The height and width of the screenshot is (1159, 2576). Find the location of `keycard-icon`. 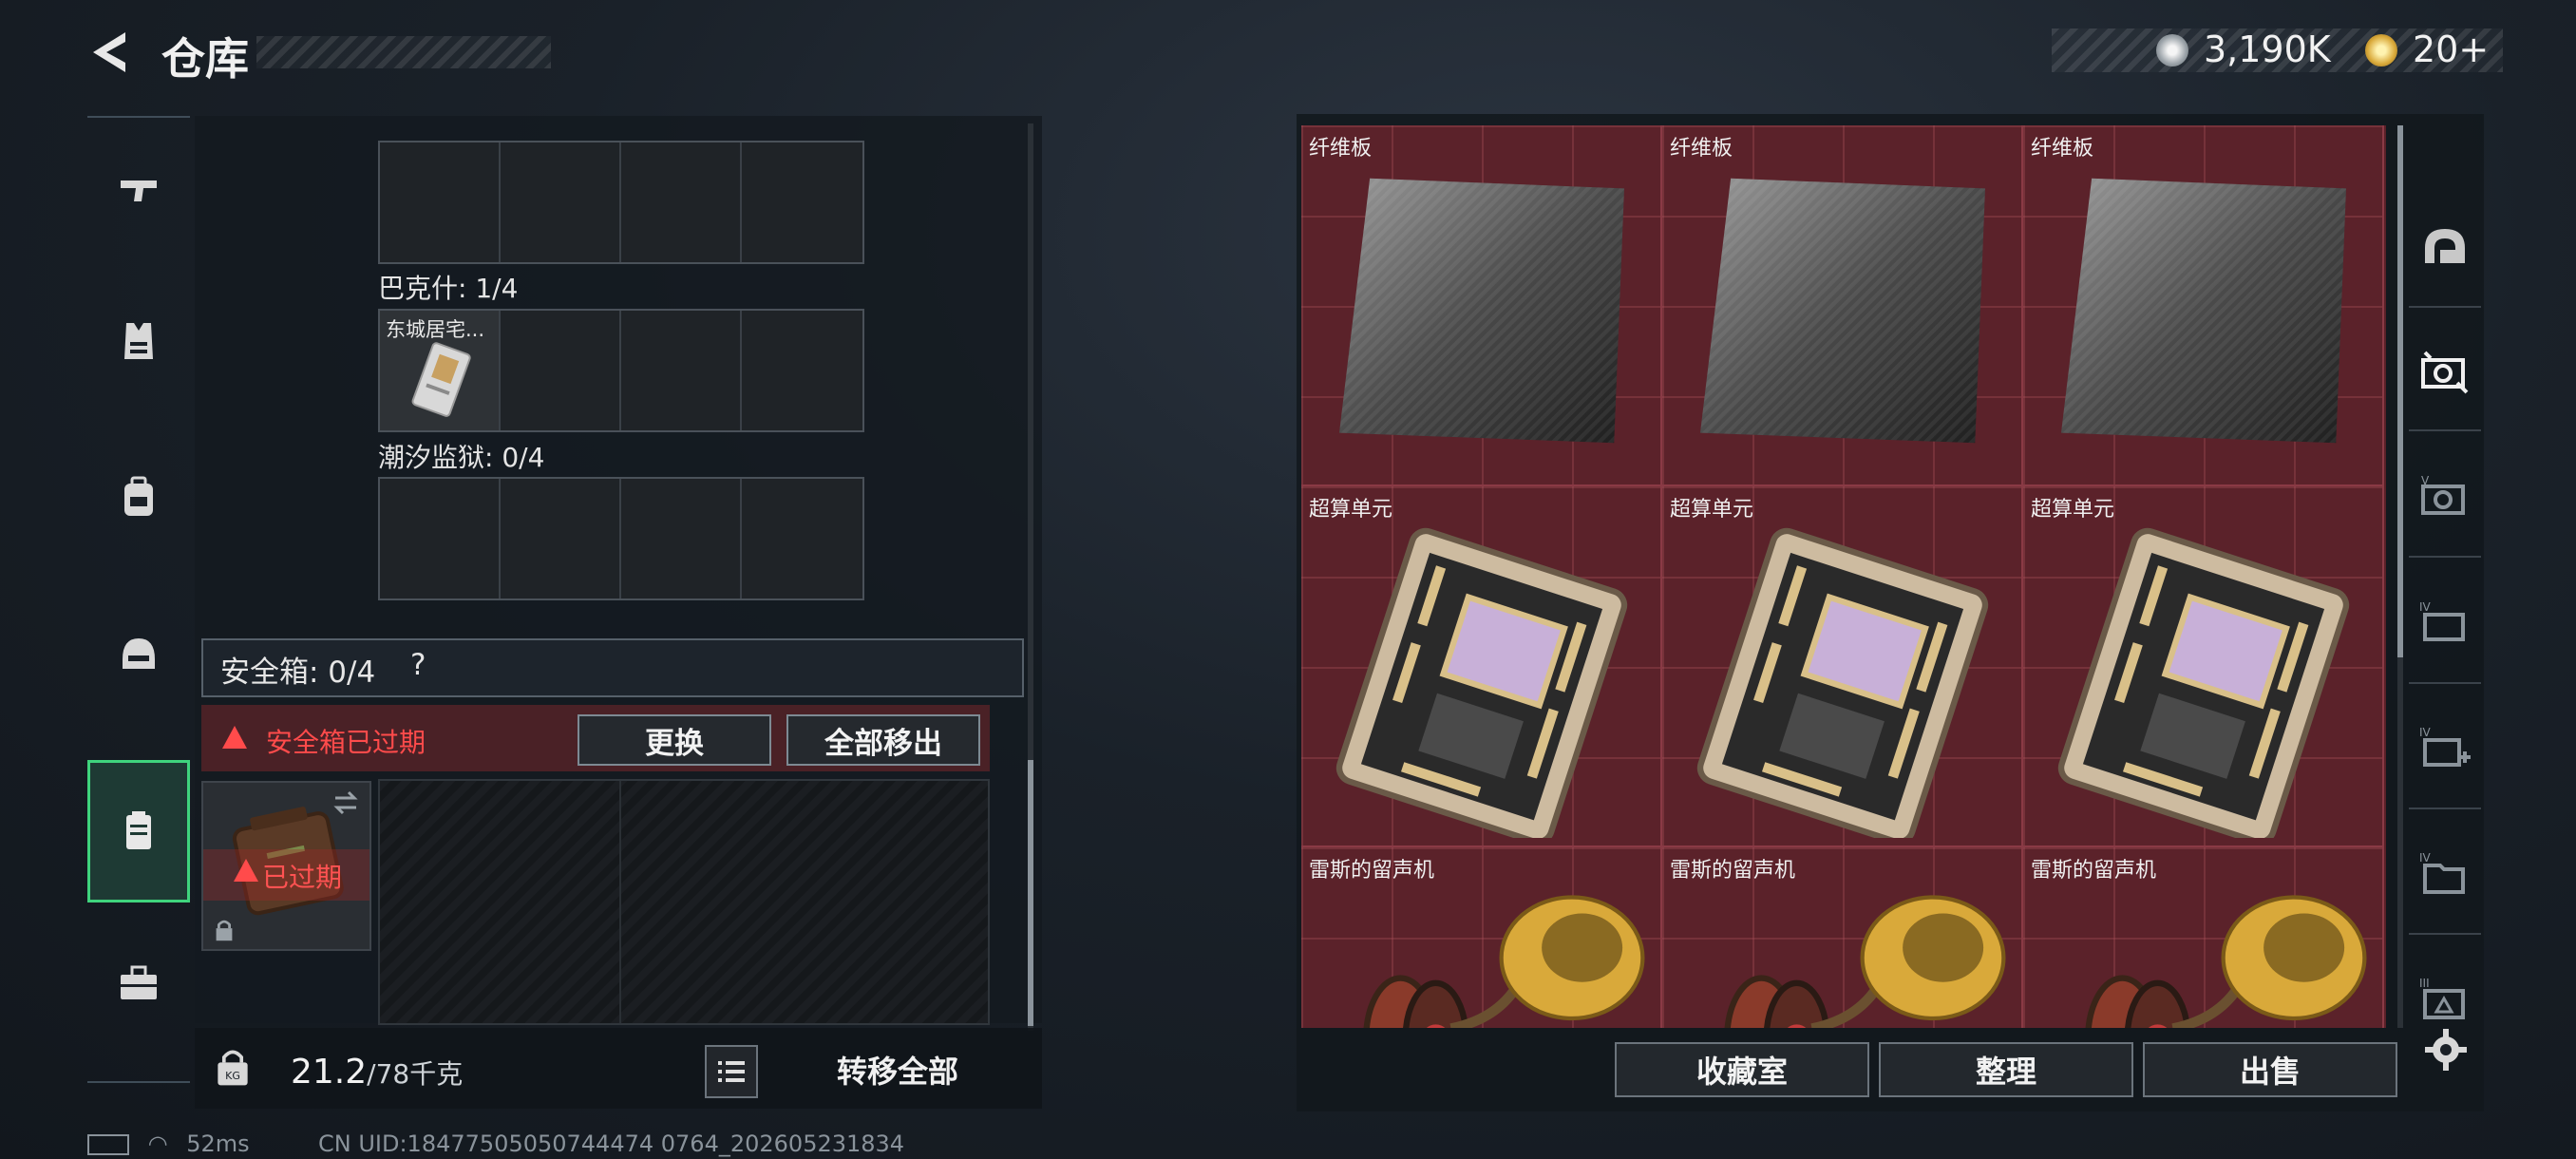

keycard-icon is located at coordinates (441, 379).